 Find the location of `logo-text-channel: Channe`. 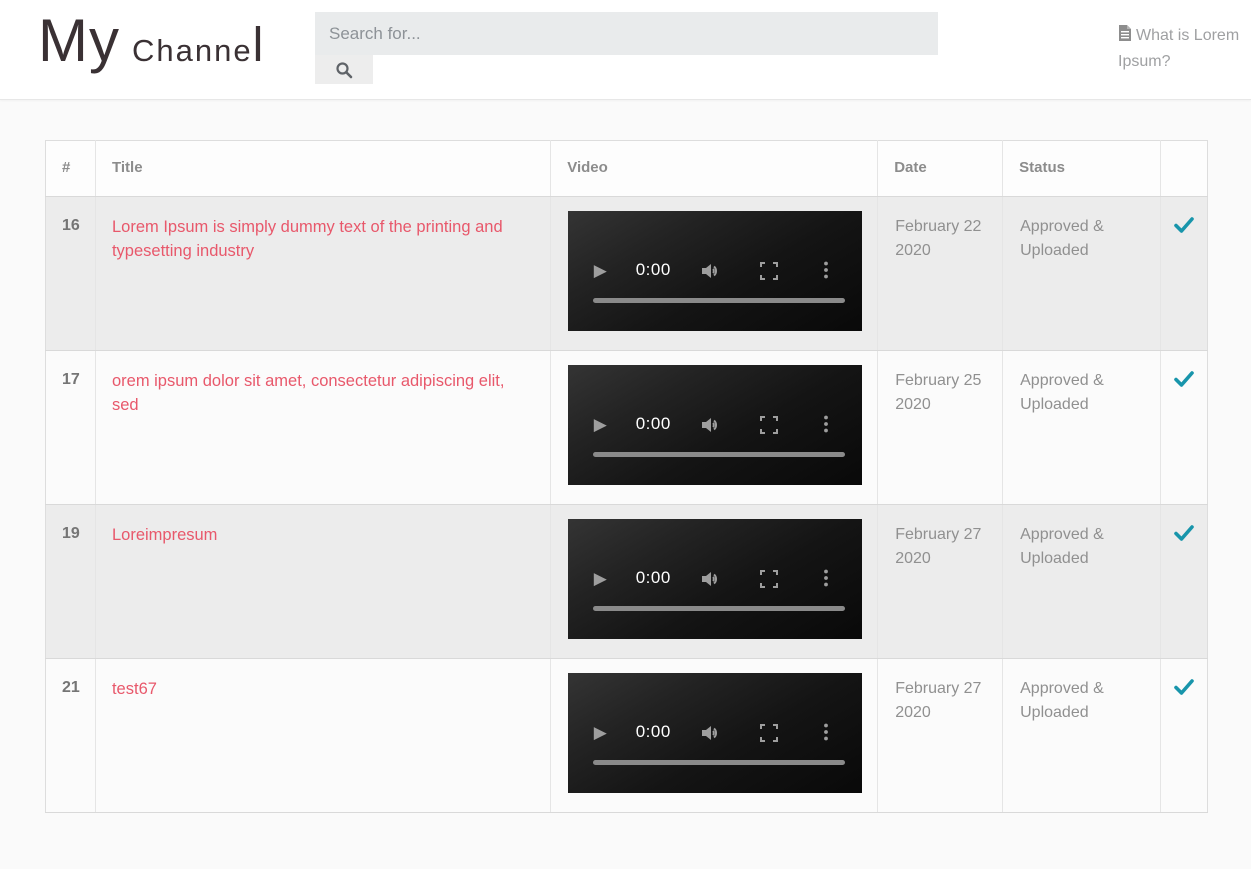

logo-text-channel: Channe is located at coordinates (192, 50).